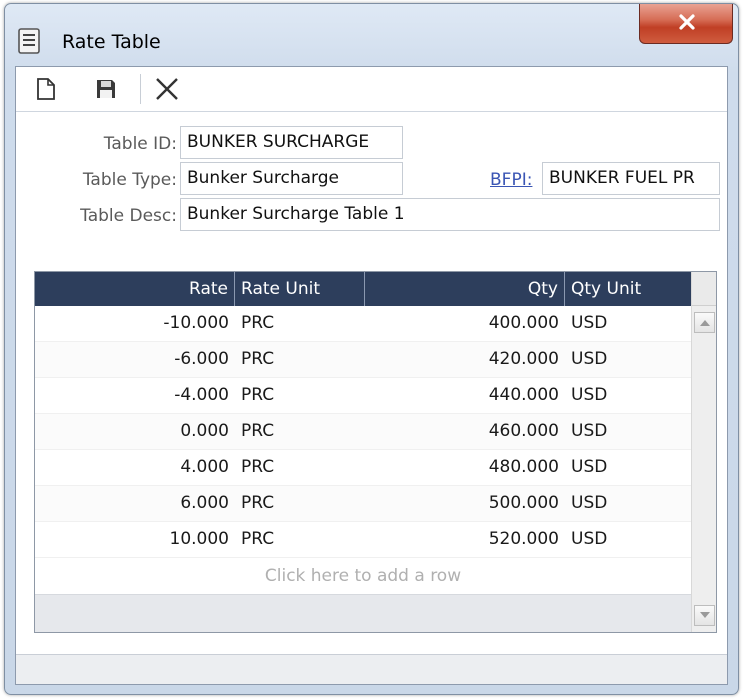 This screenshot has height=700, width=745. What do you see at coordinates (465, 323) in the screenshot?
I see `qty-cell: 400.000` at bounding box center [465, 323].